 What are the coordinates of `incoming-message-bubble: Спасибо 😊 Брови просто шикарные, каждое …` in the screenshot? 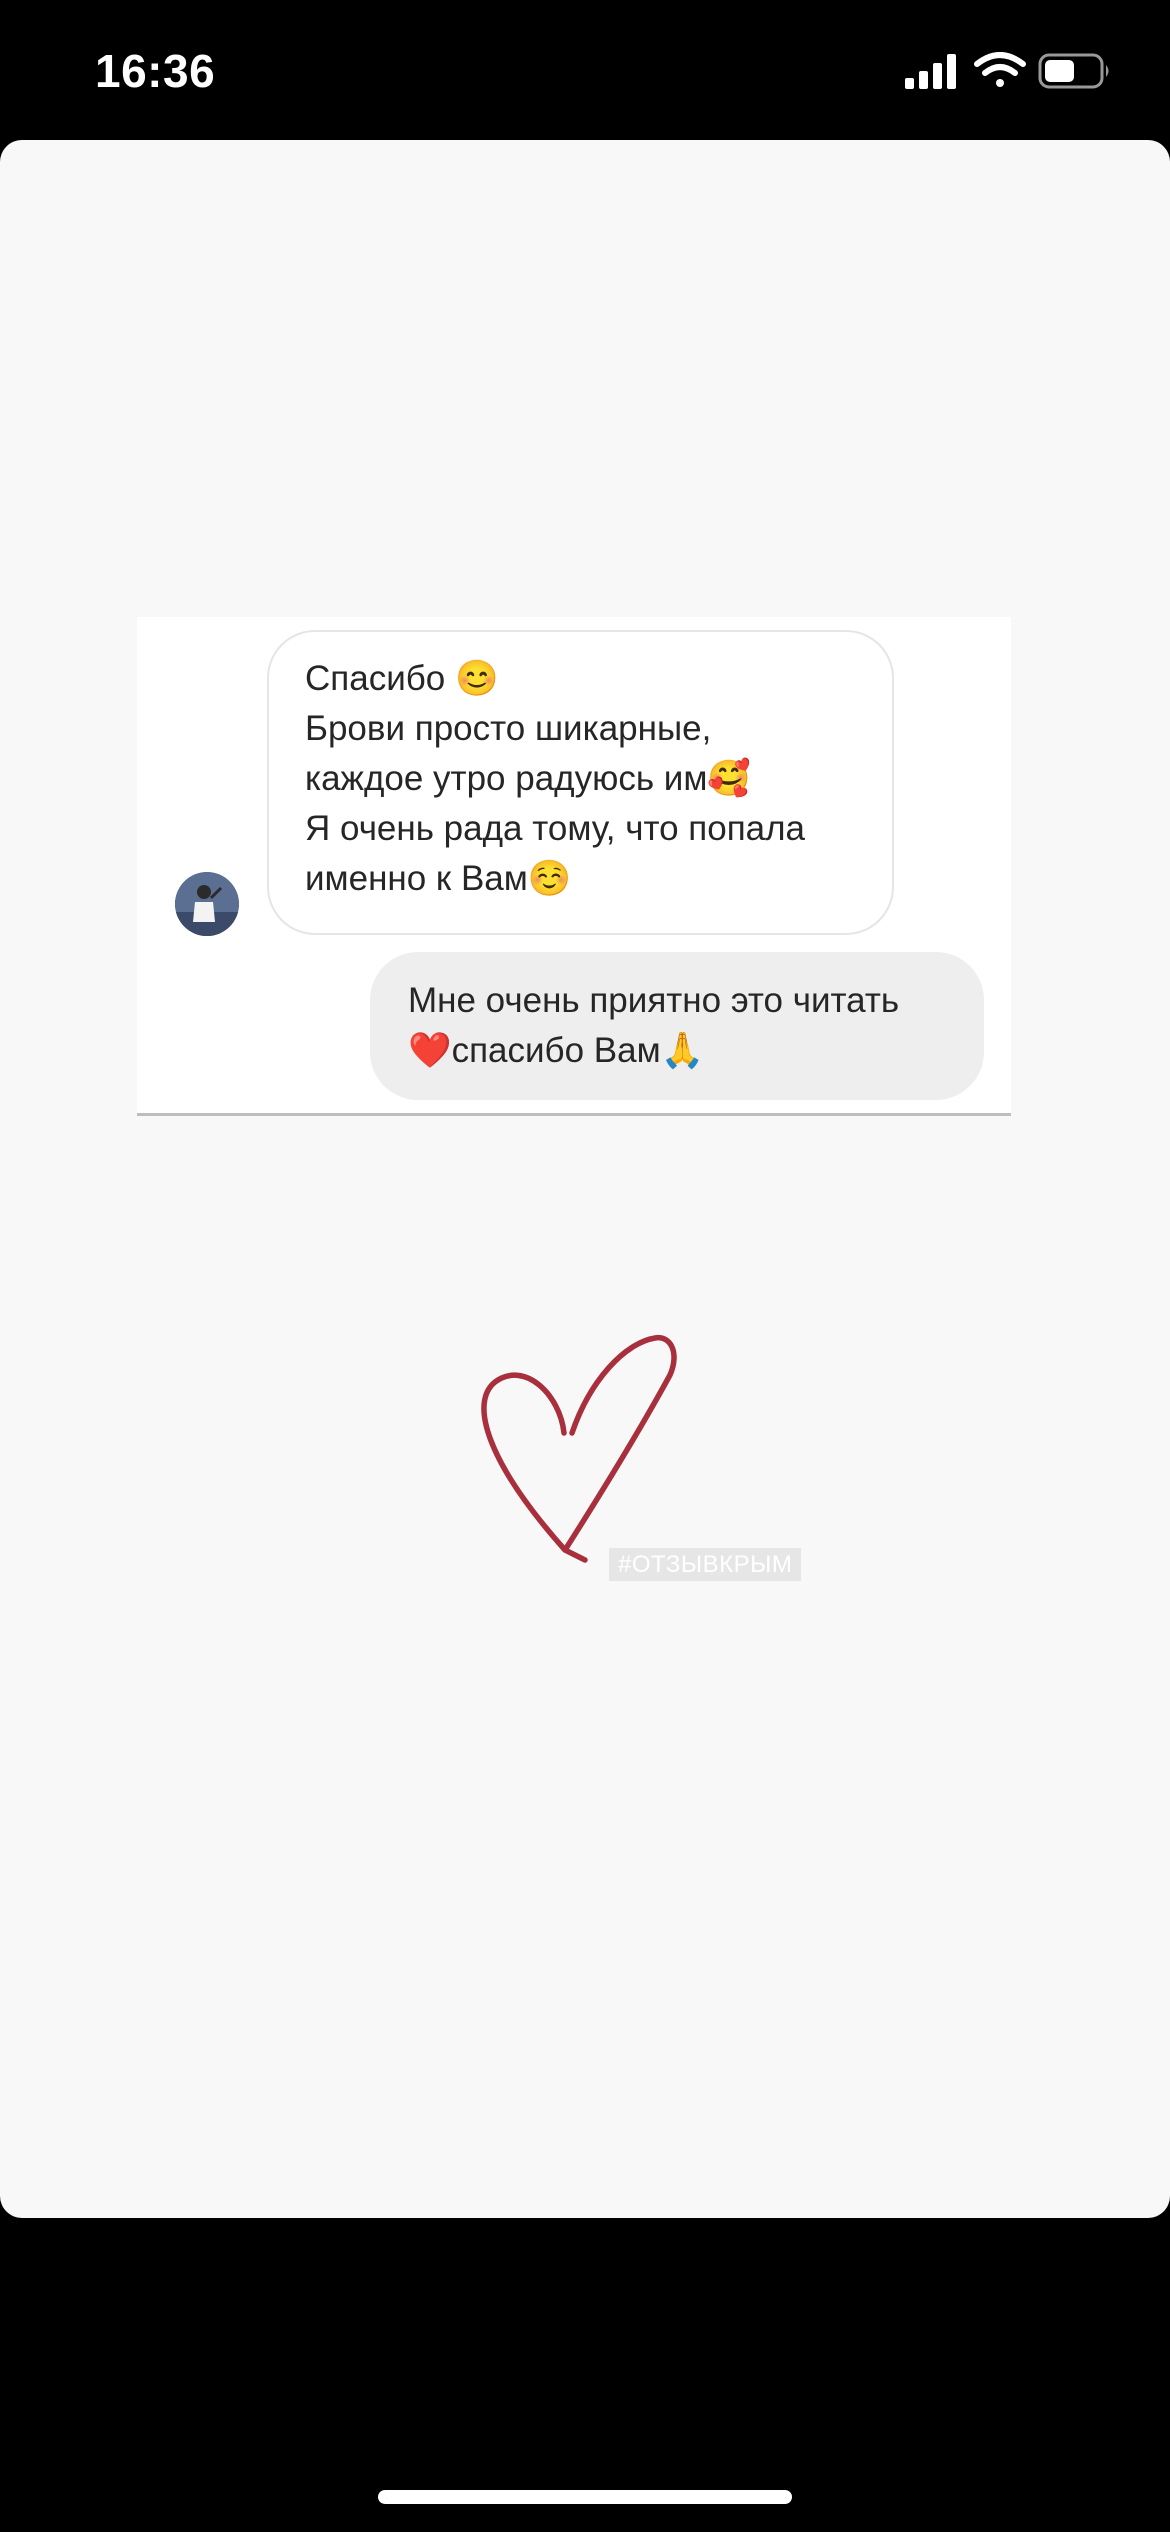 It's located at (580, 782).